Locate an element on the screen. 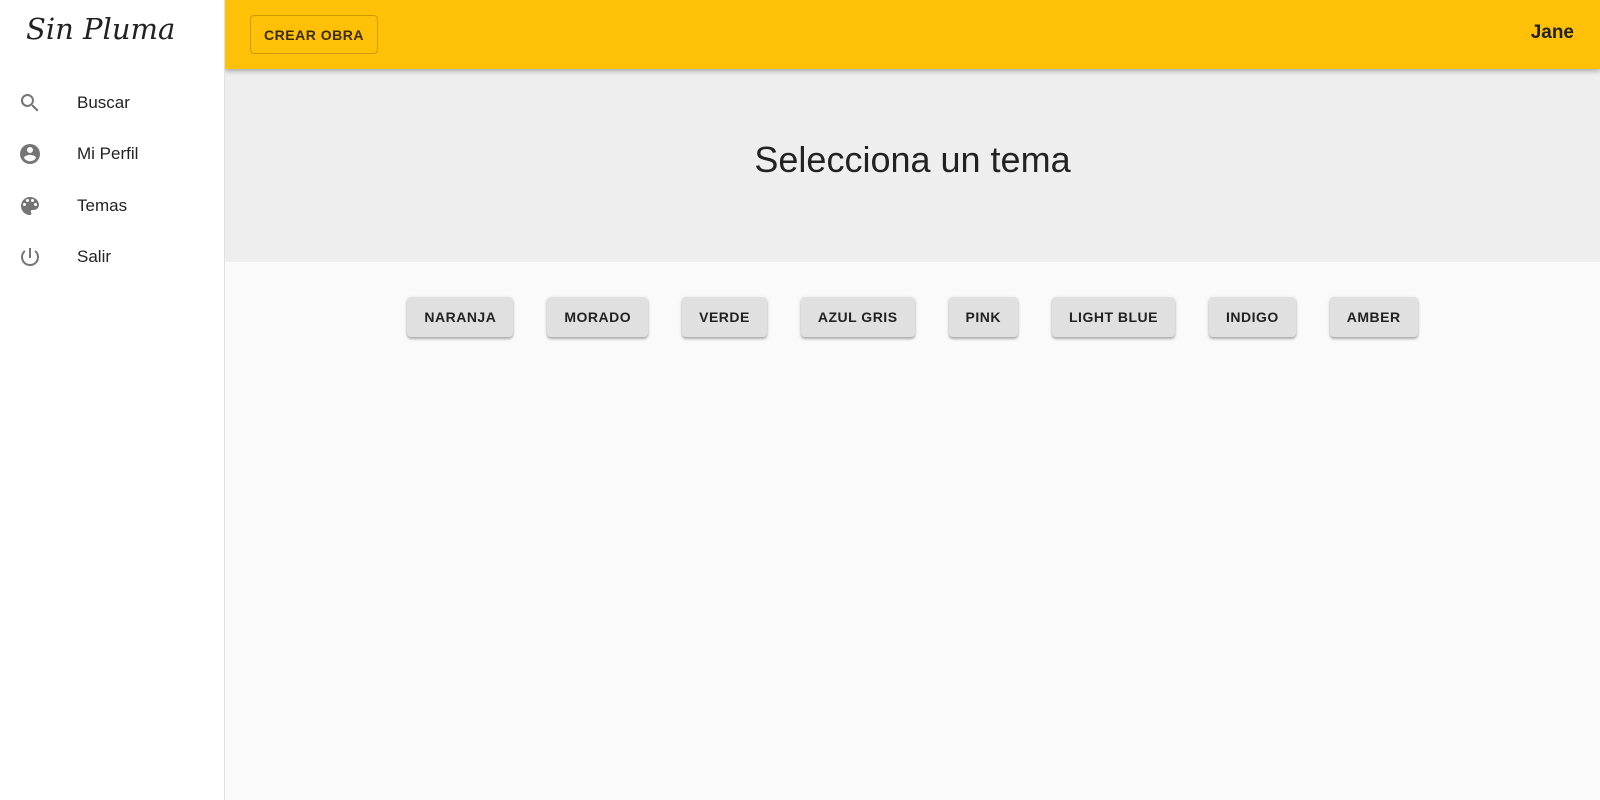  sidebar-item-label: Mi Perfil is located at coordinates (108, 154).